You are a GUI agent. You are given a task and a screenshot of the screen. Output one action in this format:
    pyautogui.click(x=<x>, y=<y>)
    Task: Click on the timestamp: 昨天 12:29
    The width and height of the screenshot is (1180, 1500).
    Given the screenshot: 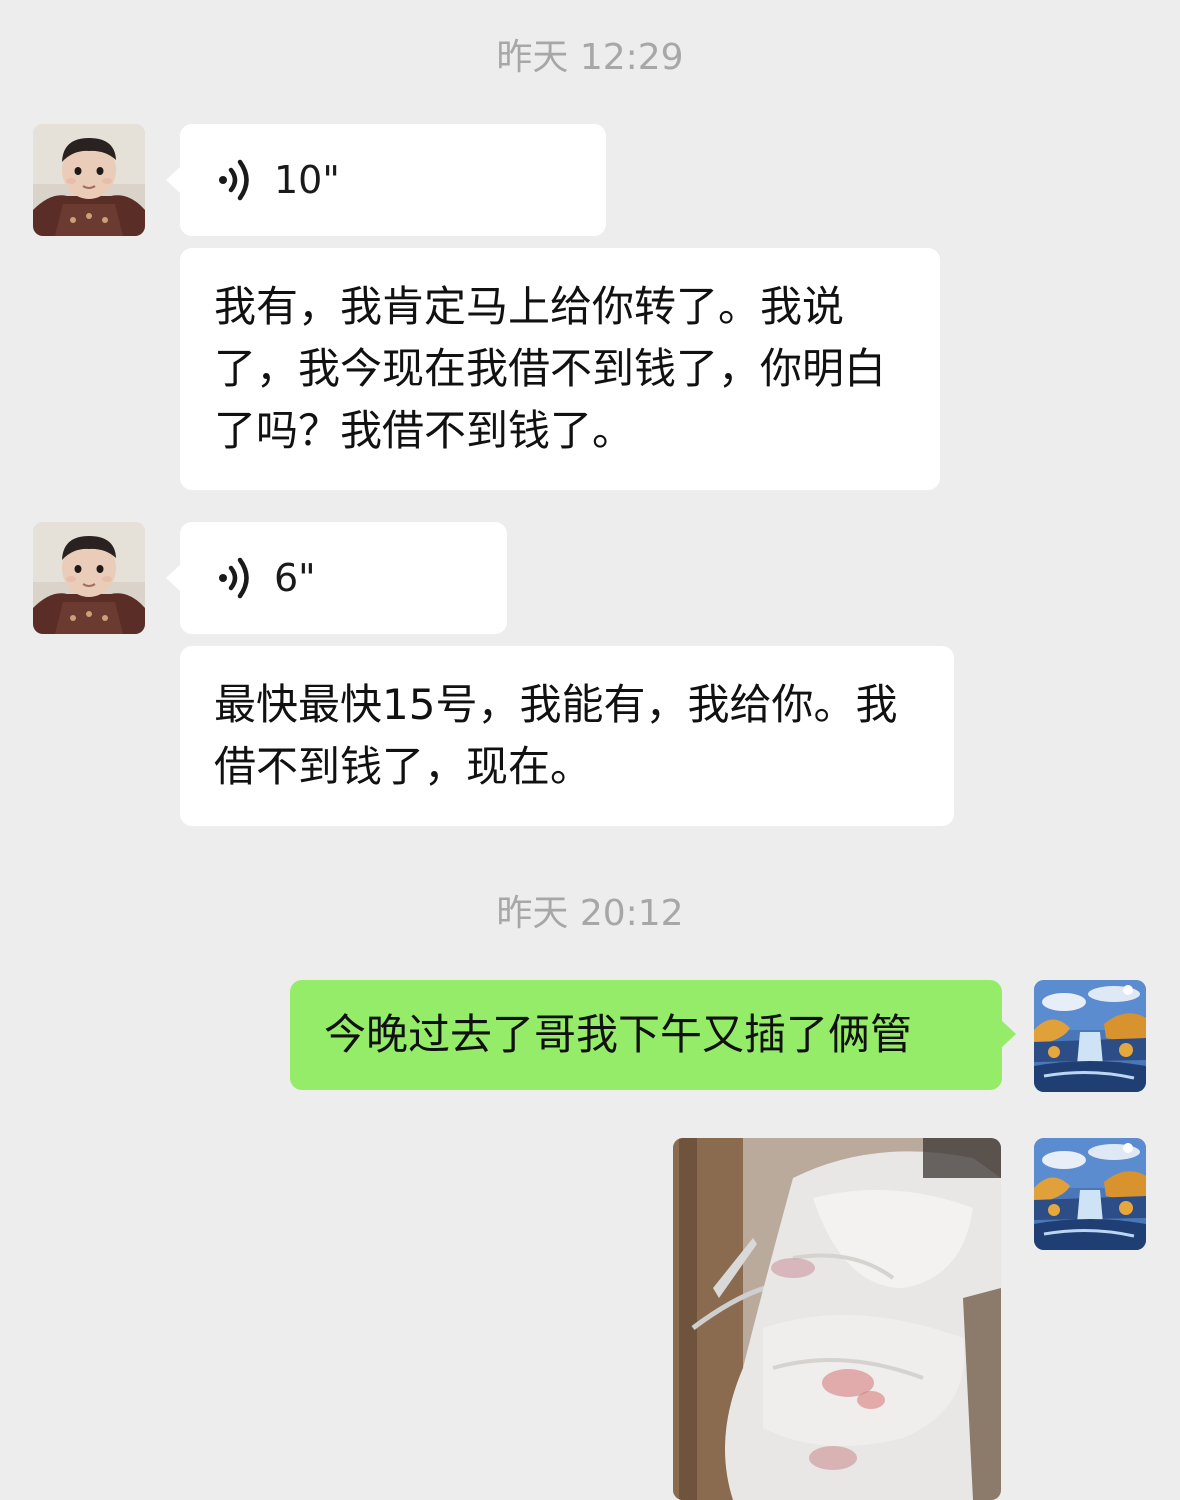 What is the action you would take?
    pyautogui.click(x=590, y=57)
    